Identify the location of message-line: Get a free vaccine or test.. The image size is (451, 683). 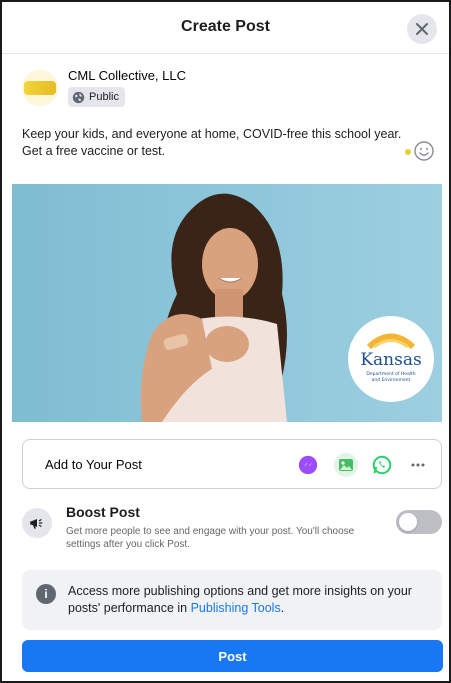
(94, 151).